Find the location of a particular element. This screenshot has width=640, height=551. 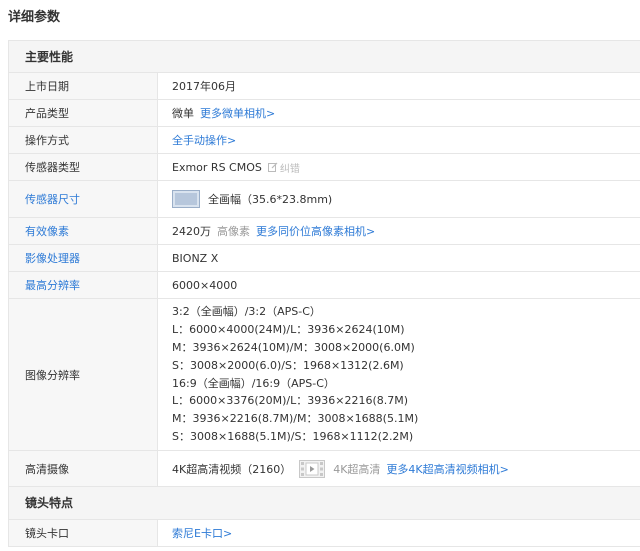

sensor-type-value: Exmor RS CMOS is located at coordinates (217, 167).